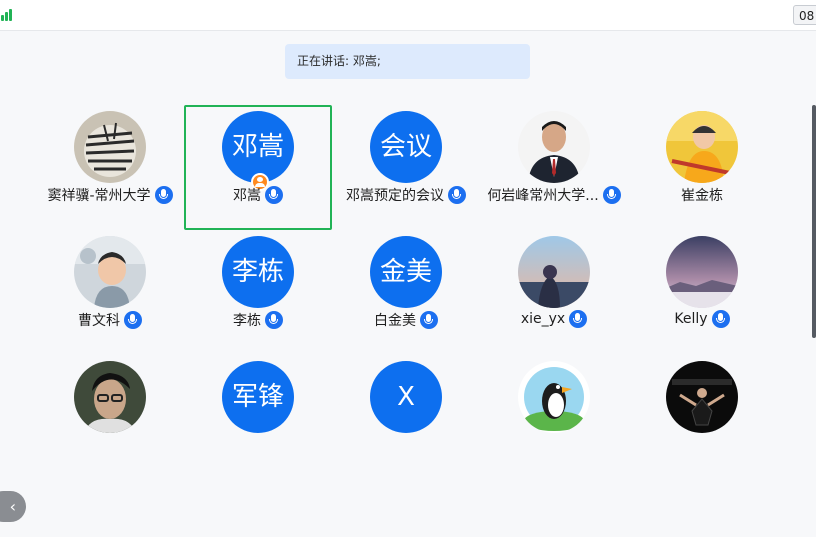  What do you see at coordinates (247, 196) in the screenshot?
I see `participant-name: 邓嵩` at bounding box center [247, 196].